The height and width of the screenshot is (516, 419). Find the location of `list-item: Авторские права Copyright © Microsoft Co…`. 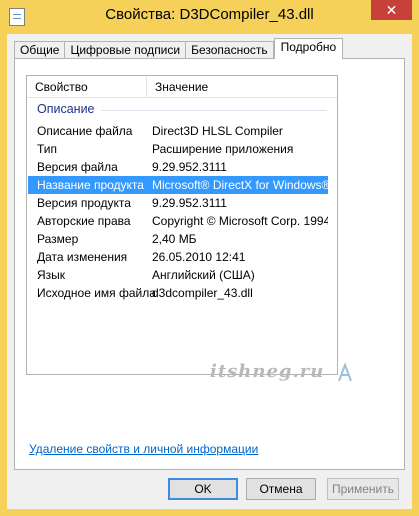

list-item: Авторские права Copyright © Microsoft Co… is located at coordinates (178, 221).